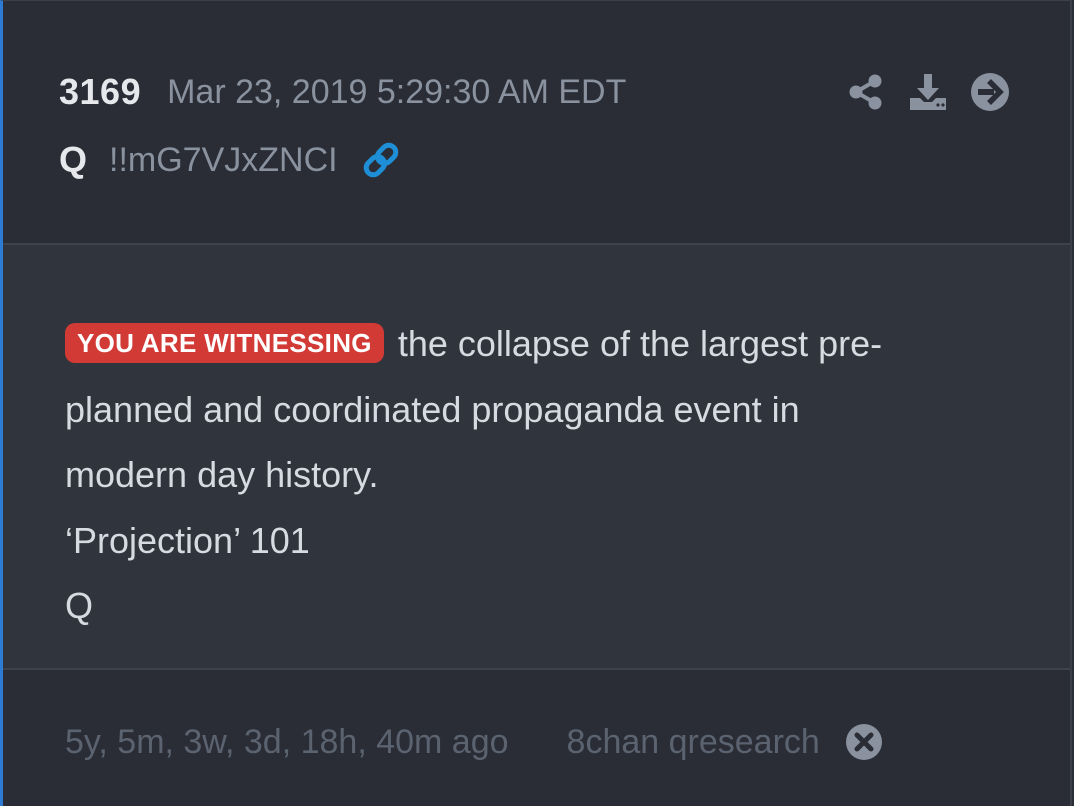  What do you see at coordinates (693, 741) in the screenshot?
I see `post-source: 8chan qresearch` at bounding box center [693, 741].